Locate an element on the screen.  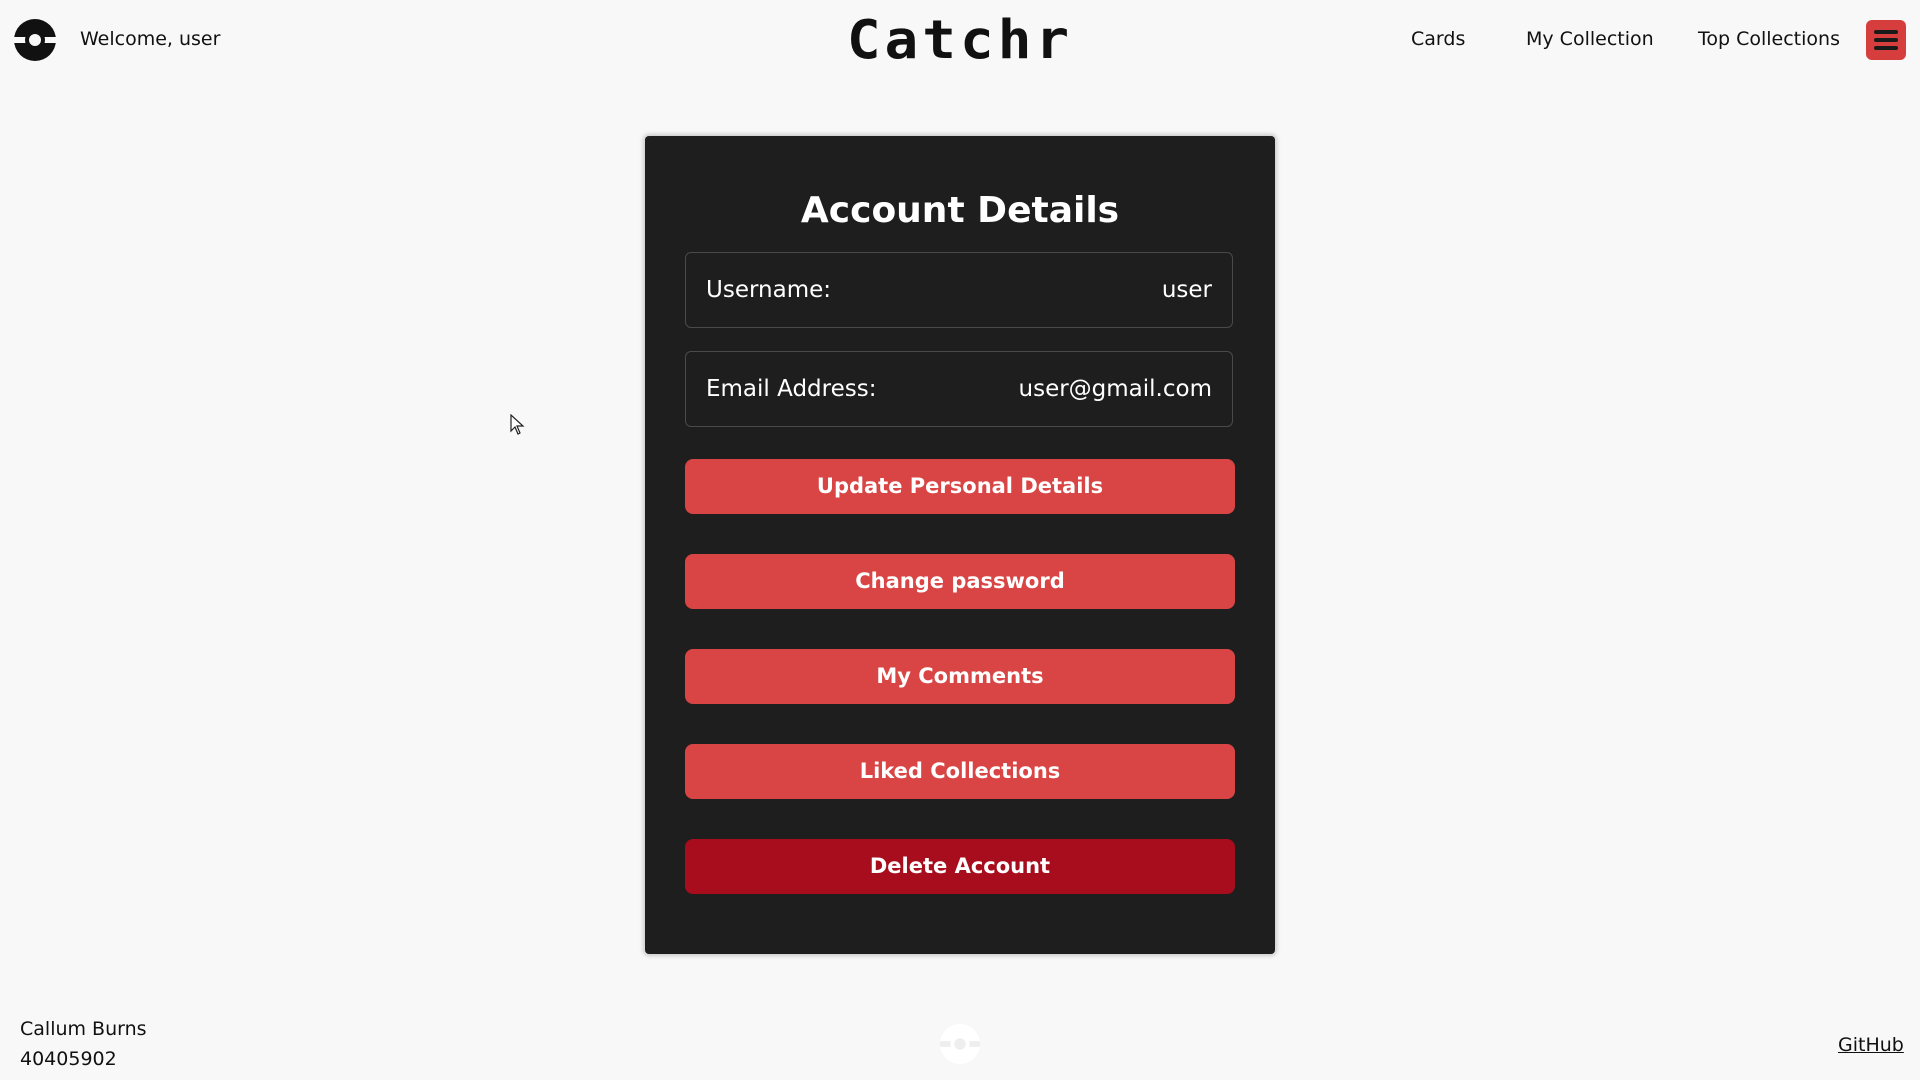
nav-my-collection-link: My Collection is located at coordinates (1590, 39).